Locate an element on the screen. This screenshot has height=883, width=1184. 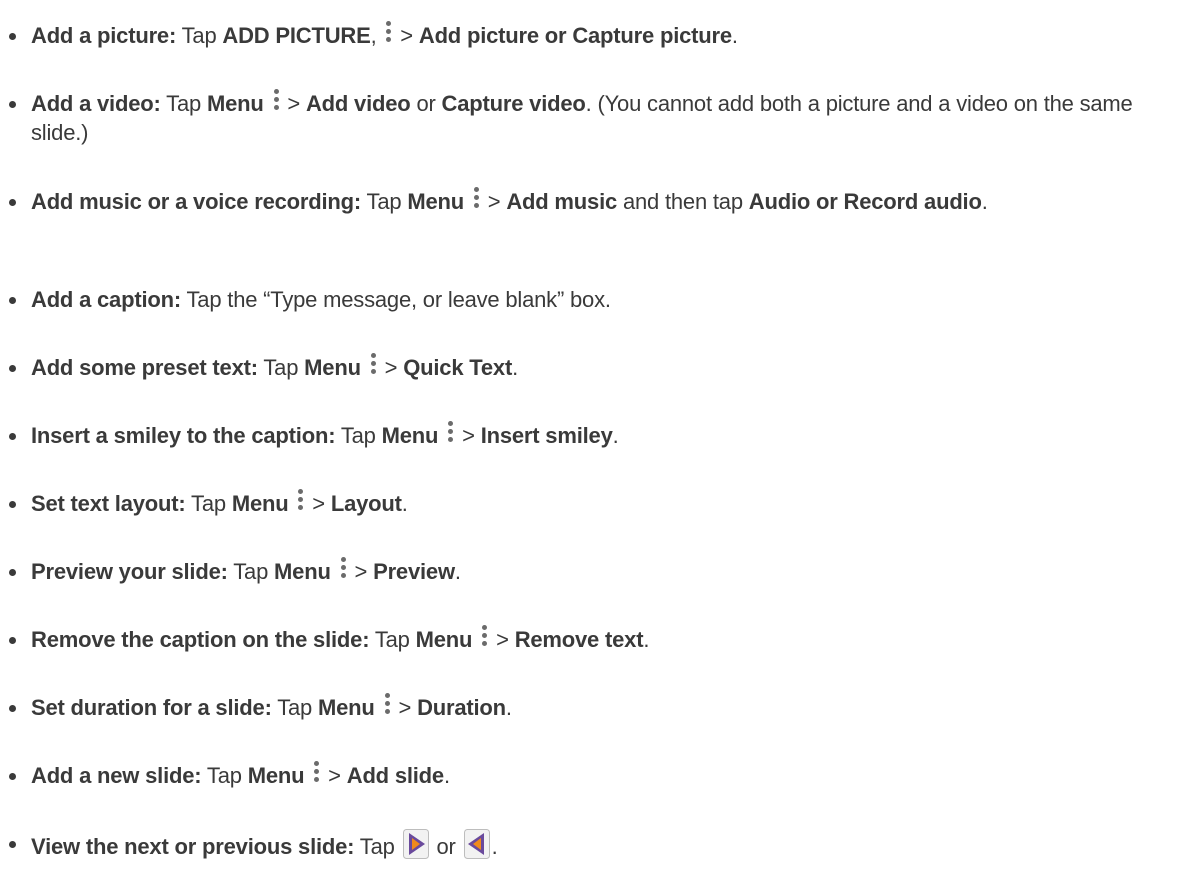
item-label: Add some preset text: is located at coordinates (144, 367).